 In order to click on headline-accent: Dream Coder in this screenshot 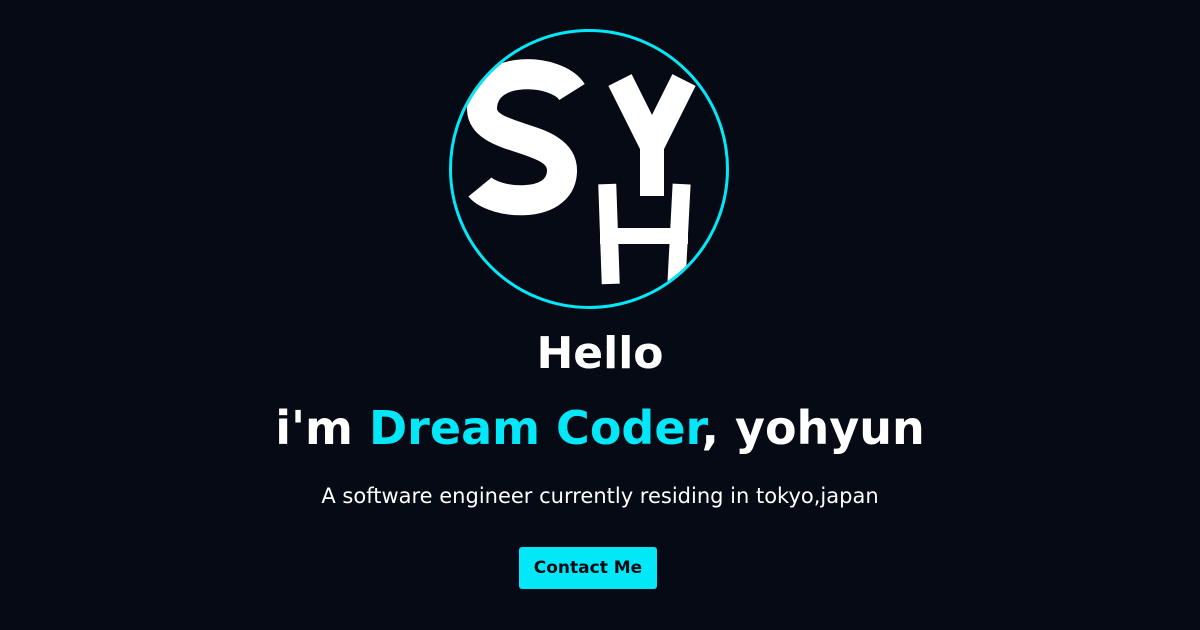, I will do `click(535, 428)`.